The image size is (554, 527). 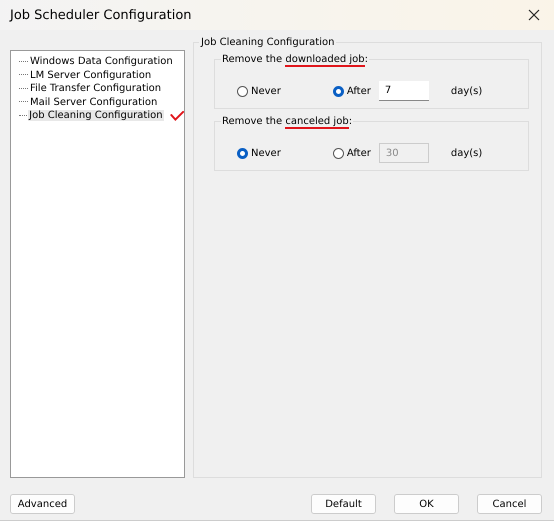 What do you see at coordinates (95, 88) in the screenshot?
I see `tree-item: File Transfer Configuration` at bounding box center [95, 88].